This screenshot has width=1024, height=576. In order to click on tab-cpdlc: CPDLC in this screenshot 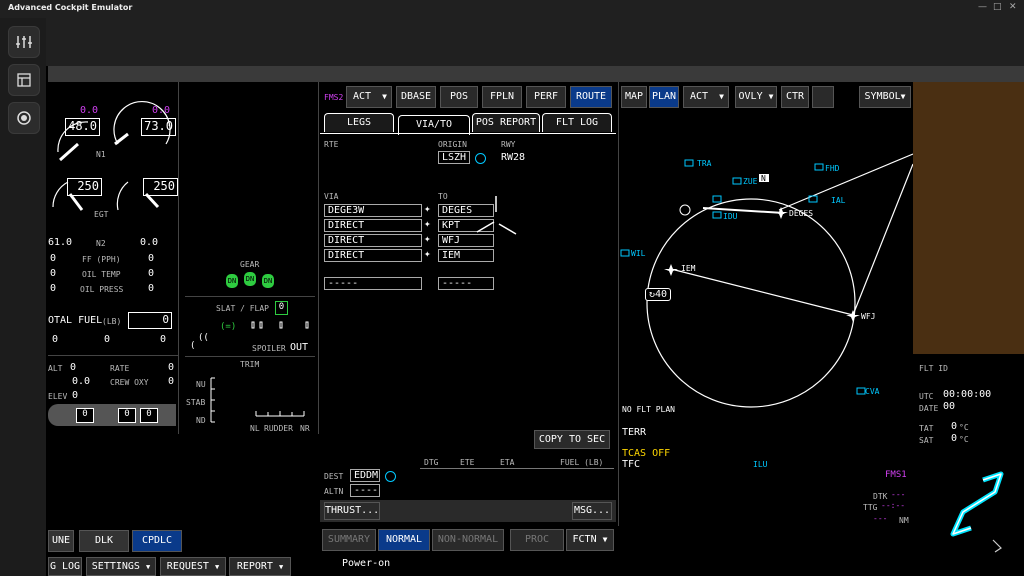, I will do `click(157, 541)`.